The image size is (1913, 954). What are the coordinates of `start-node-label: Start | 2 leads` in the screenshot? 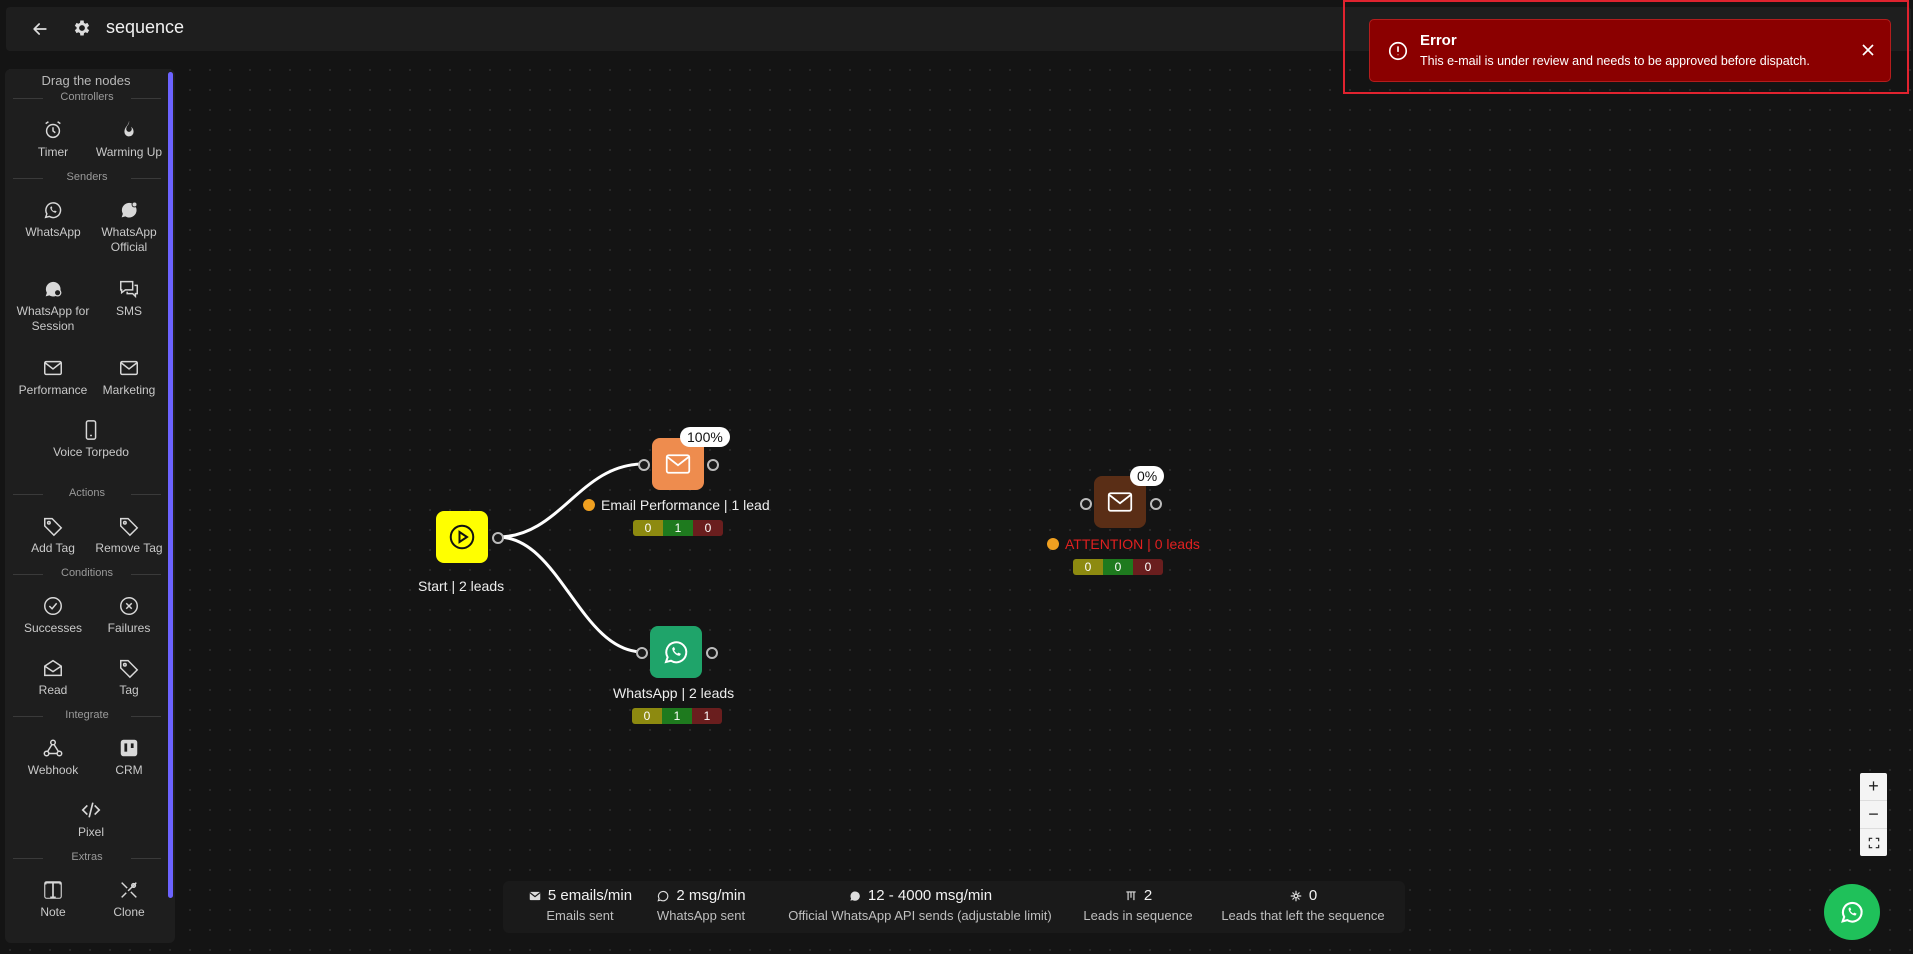 It's located at (461, 586).